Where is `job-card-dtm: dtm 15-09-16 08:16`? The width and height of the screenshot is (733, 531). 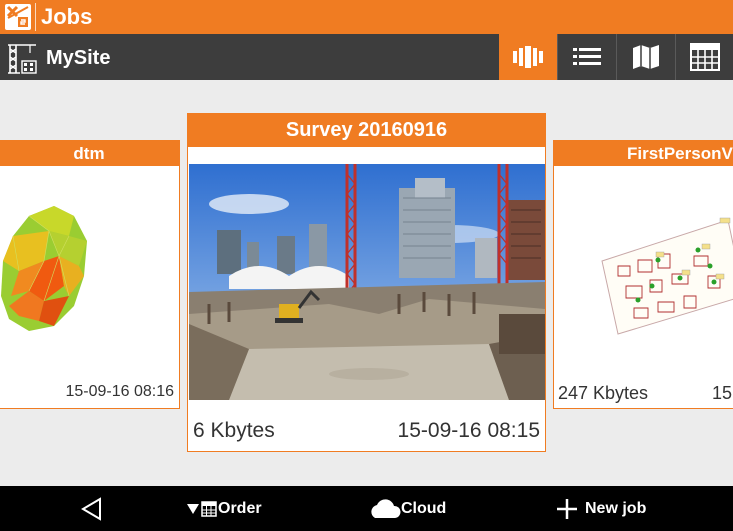 job-card-dtm: dtm 15-09-16 08:16 is located at coordinates (90, 274).